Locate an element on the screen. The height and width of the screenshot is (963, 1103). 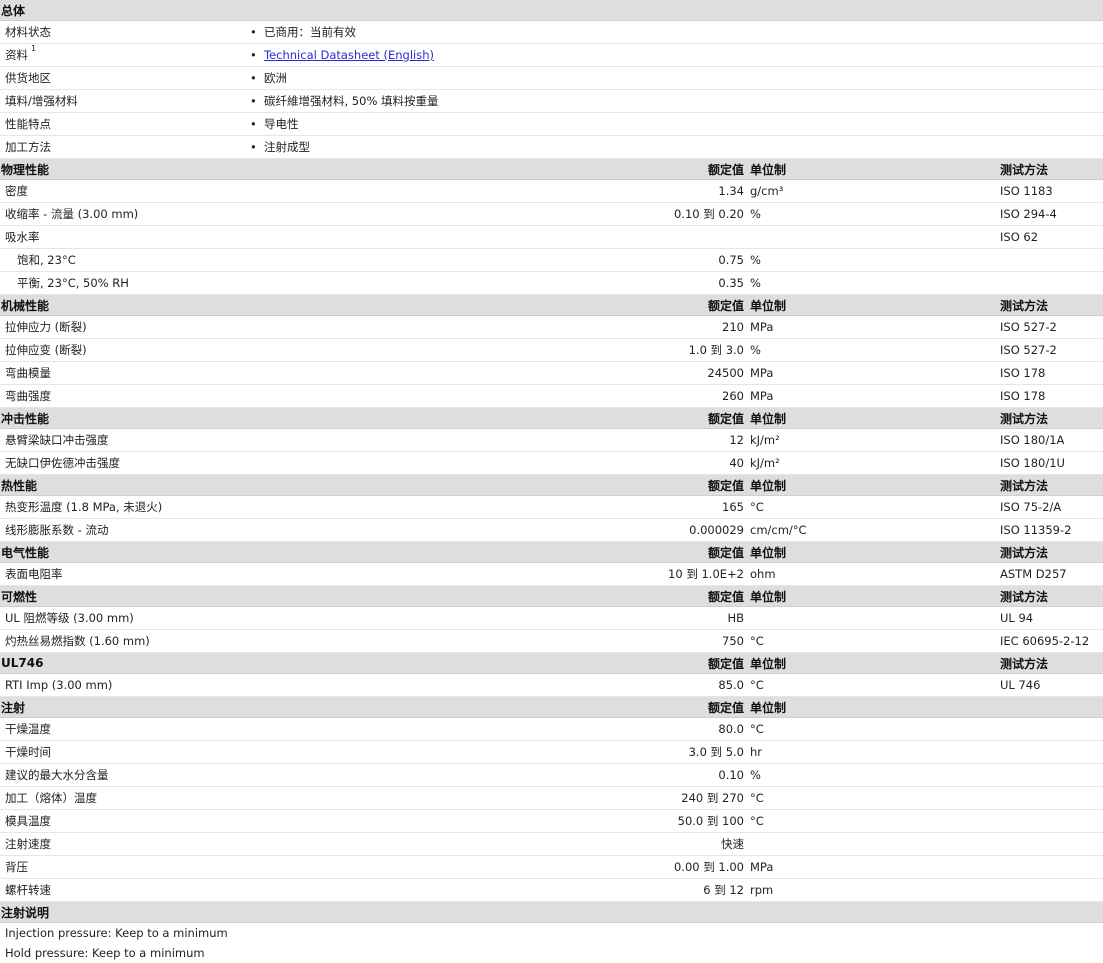
section-title: 总体 is located at coordinates (13, 10).